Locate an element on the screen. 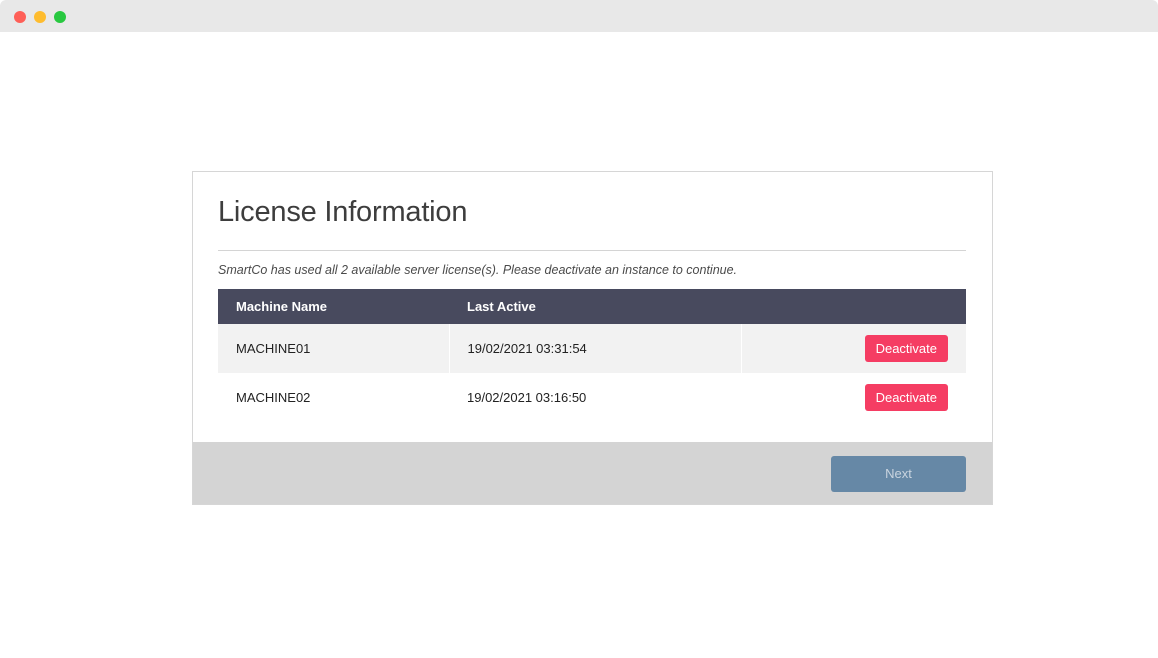  table-header-row: Machine Name Last Active is located at coordinates (592, 306).